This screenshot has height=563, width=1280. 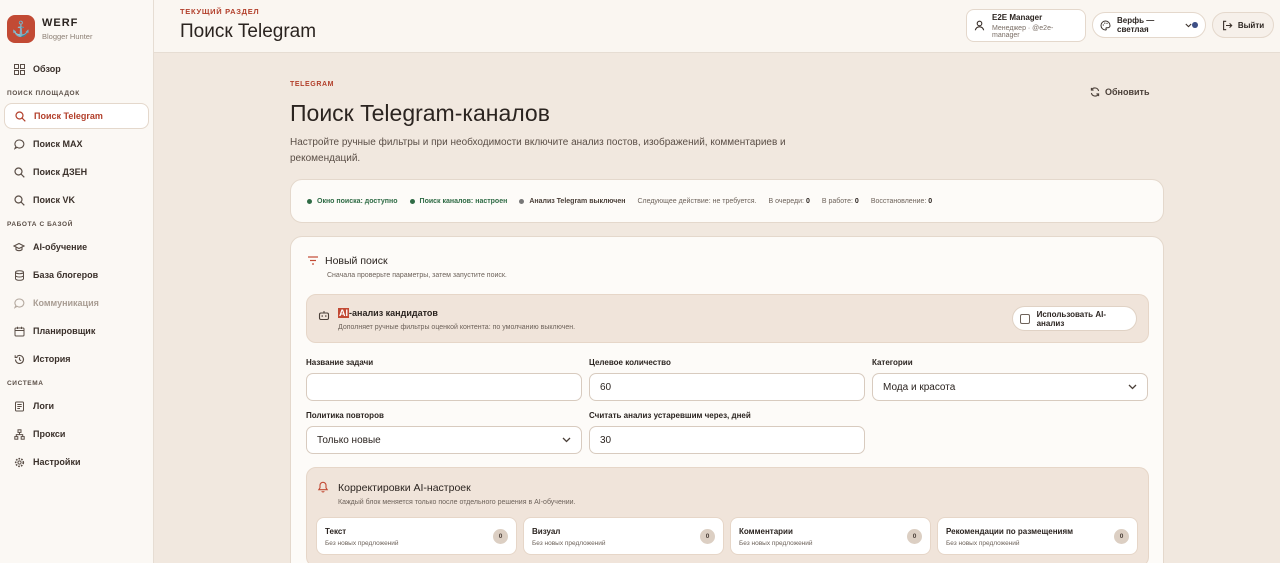 I want to click on sidebar-item-label: Прокси, so click(x=49, y=434).